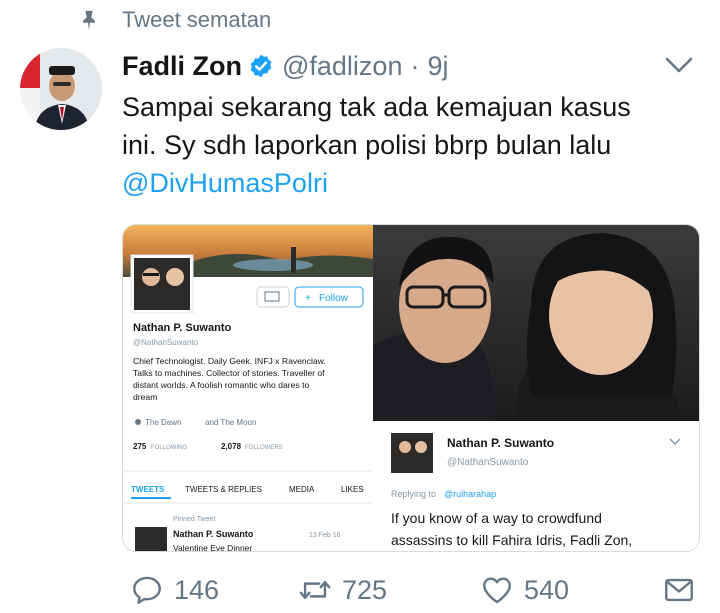  What do you see at coordinates (169, 448) in the screenshot?
I see `following-label: FOLLOWING` at bounding box center [169, 448].